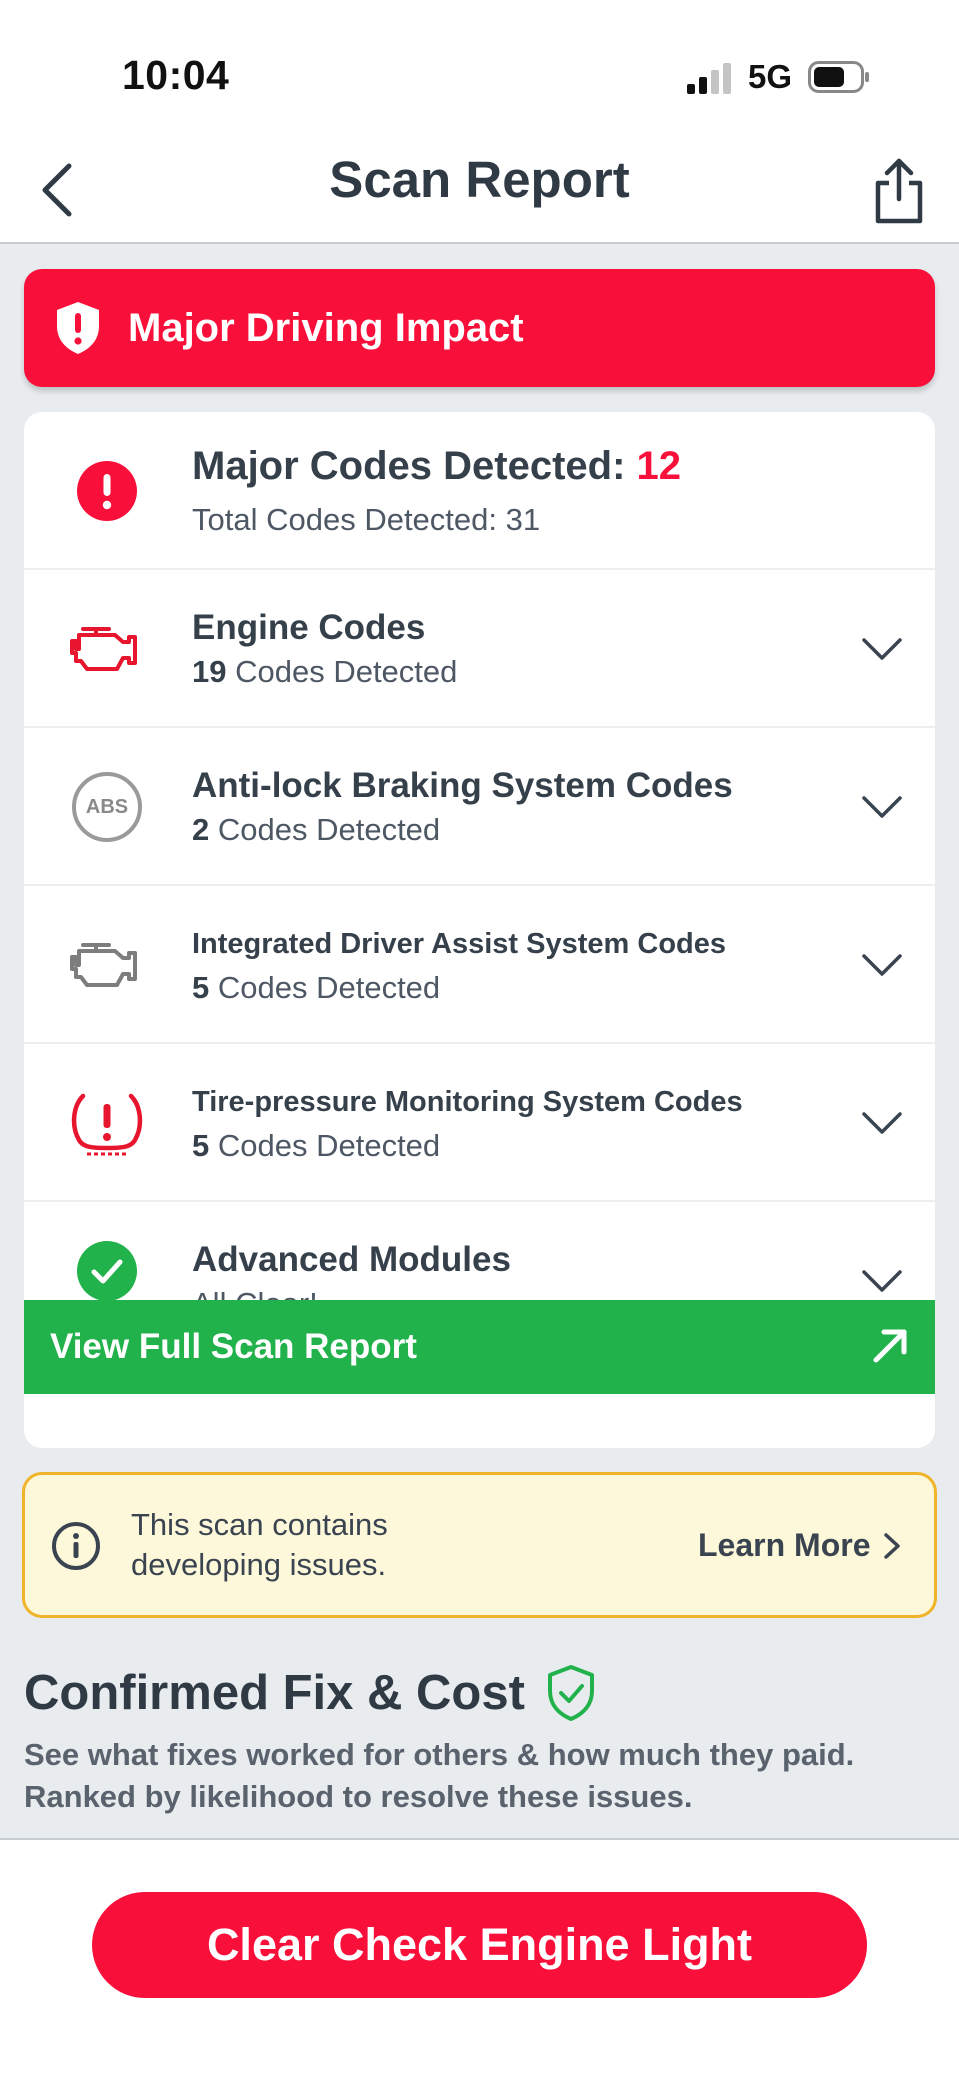 The image size is (959, 2085). I want to click on status-time: 10:04, so click(176, 75).